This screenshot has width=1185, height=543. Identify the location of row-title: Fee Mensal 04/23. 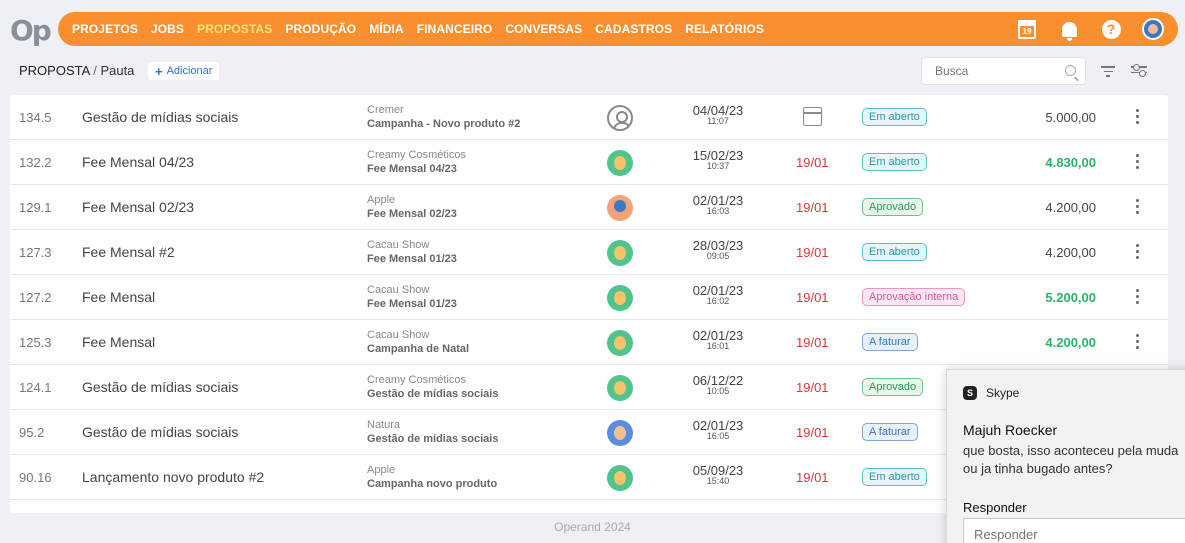
(138, 162).